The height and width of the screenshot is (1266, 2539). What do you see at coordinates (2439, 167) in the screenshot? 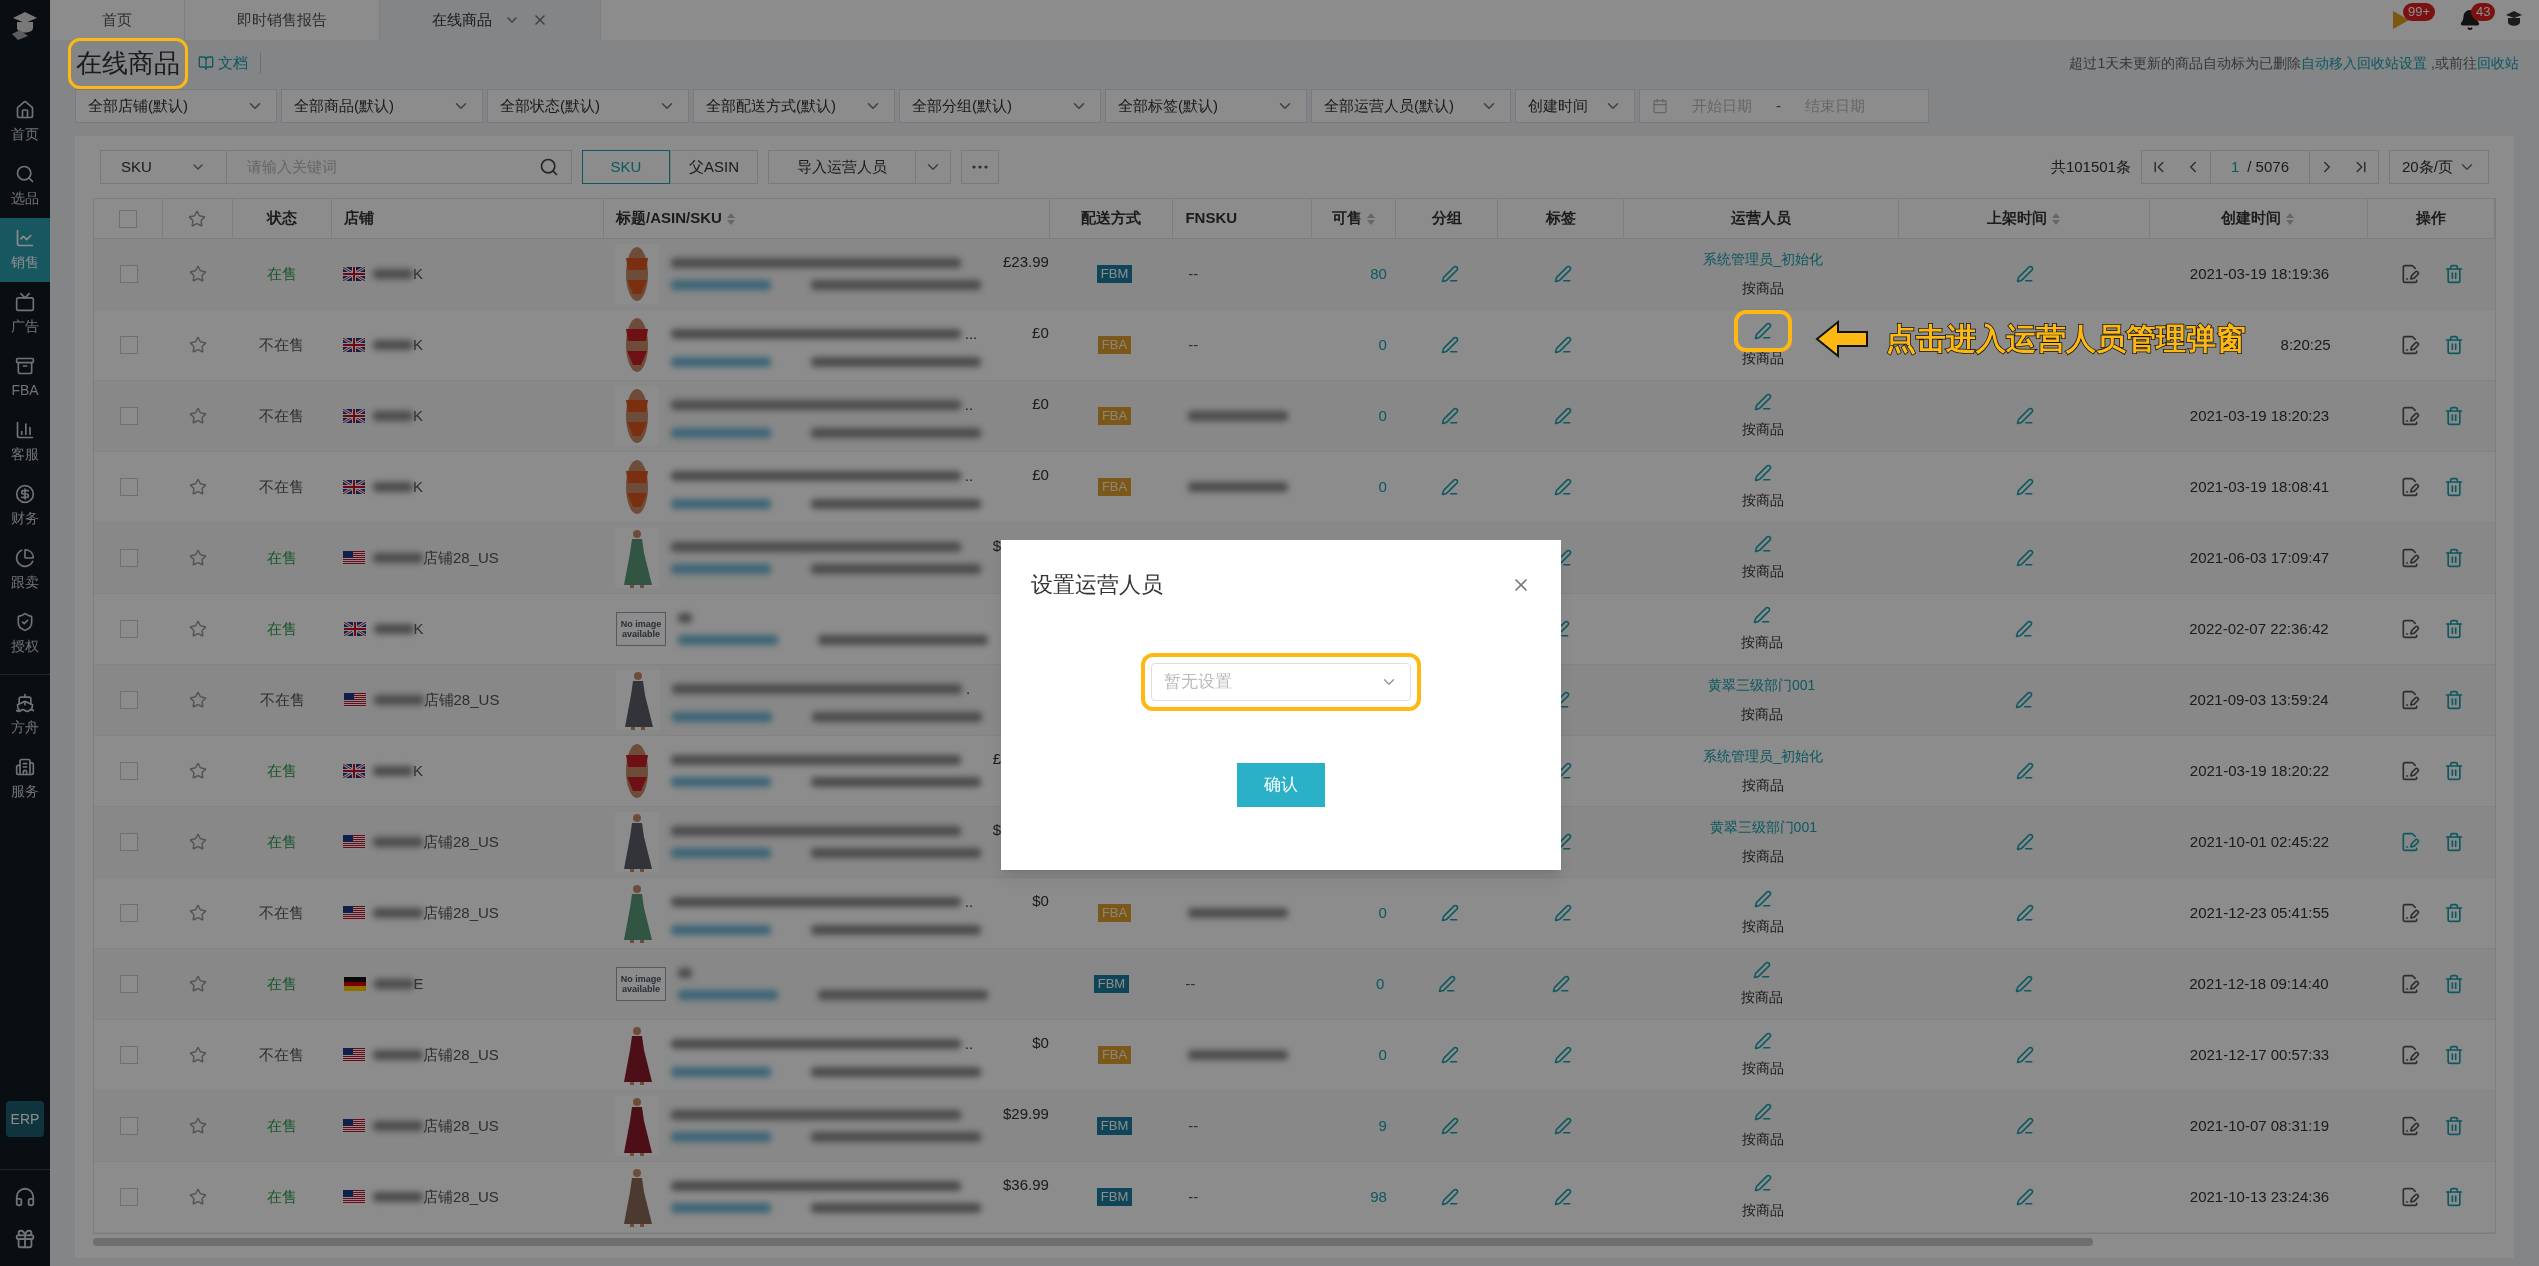
I see `page-size-dropdown: 20条/页` at bounding box center [2439, 167].